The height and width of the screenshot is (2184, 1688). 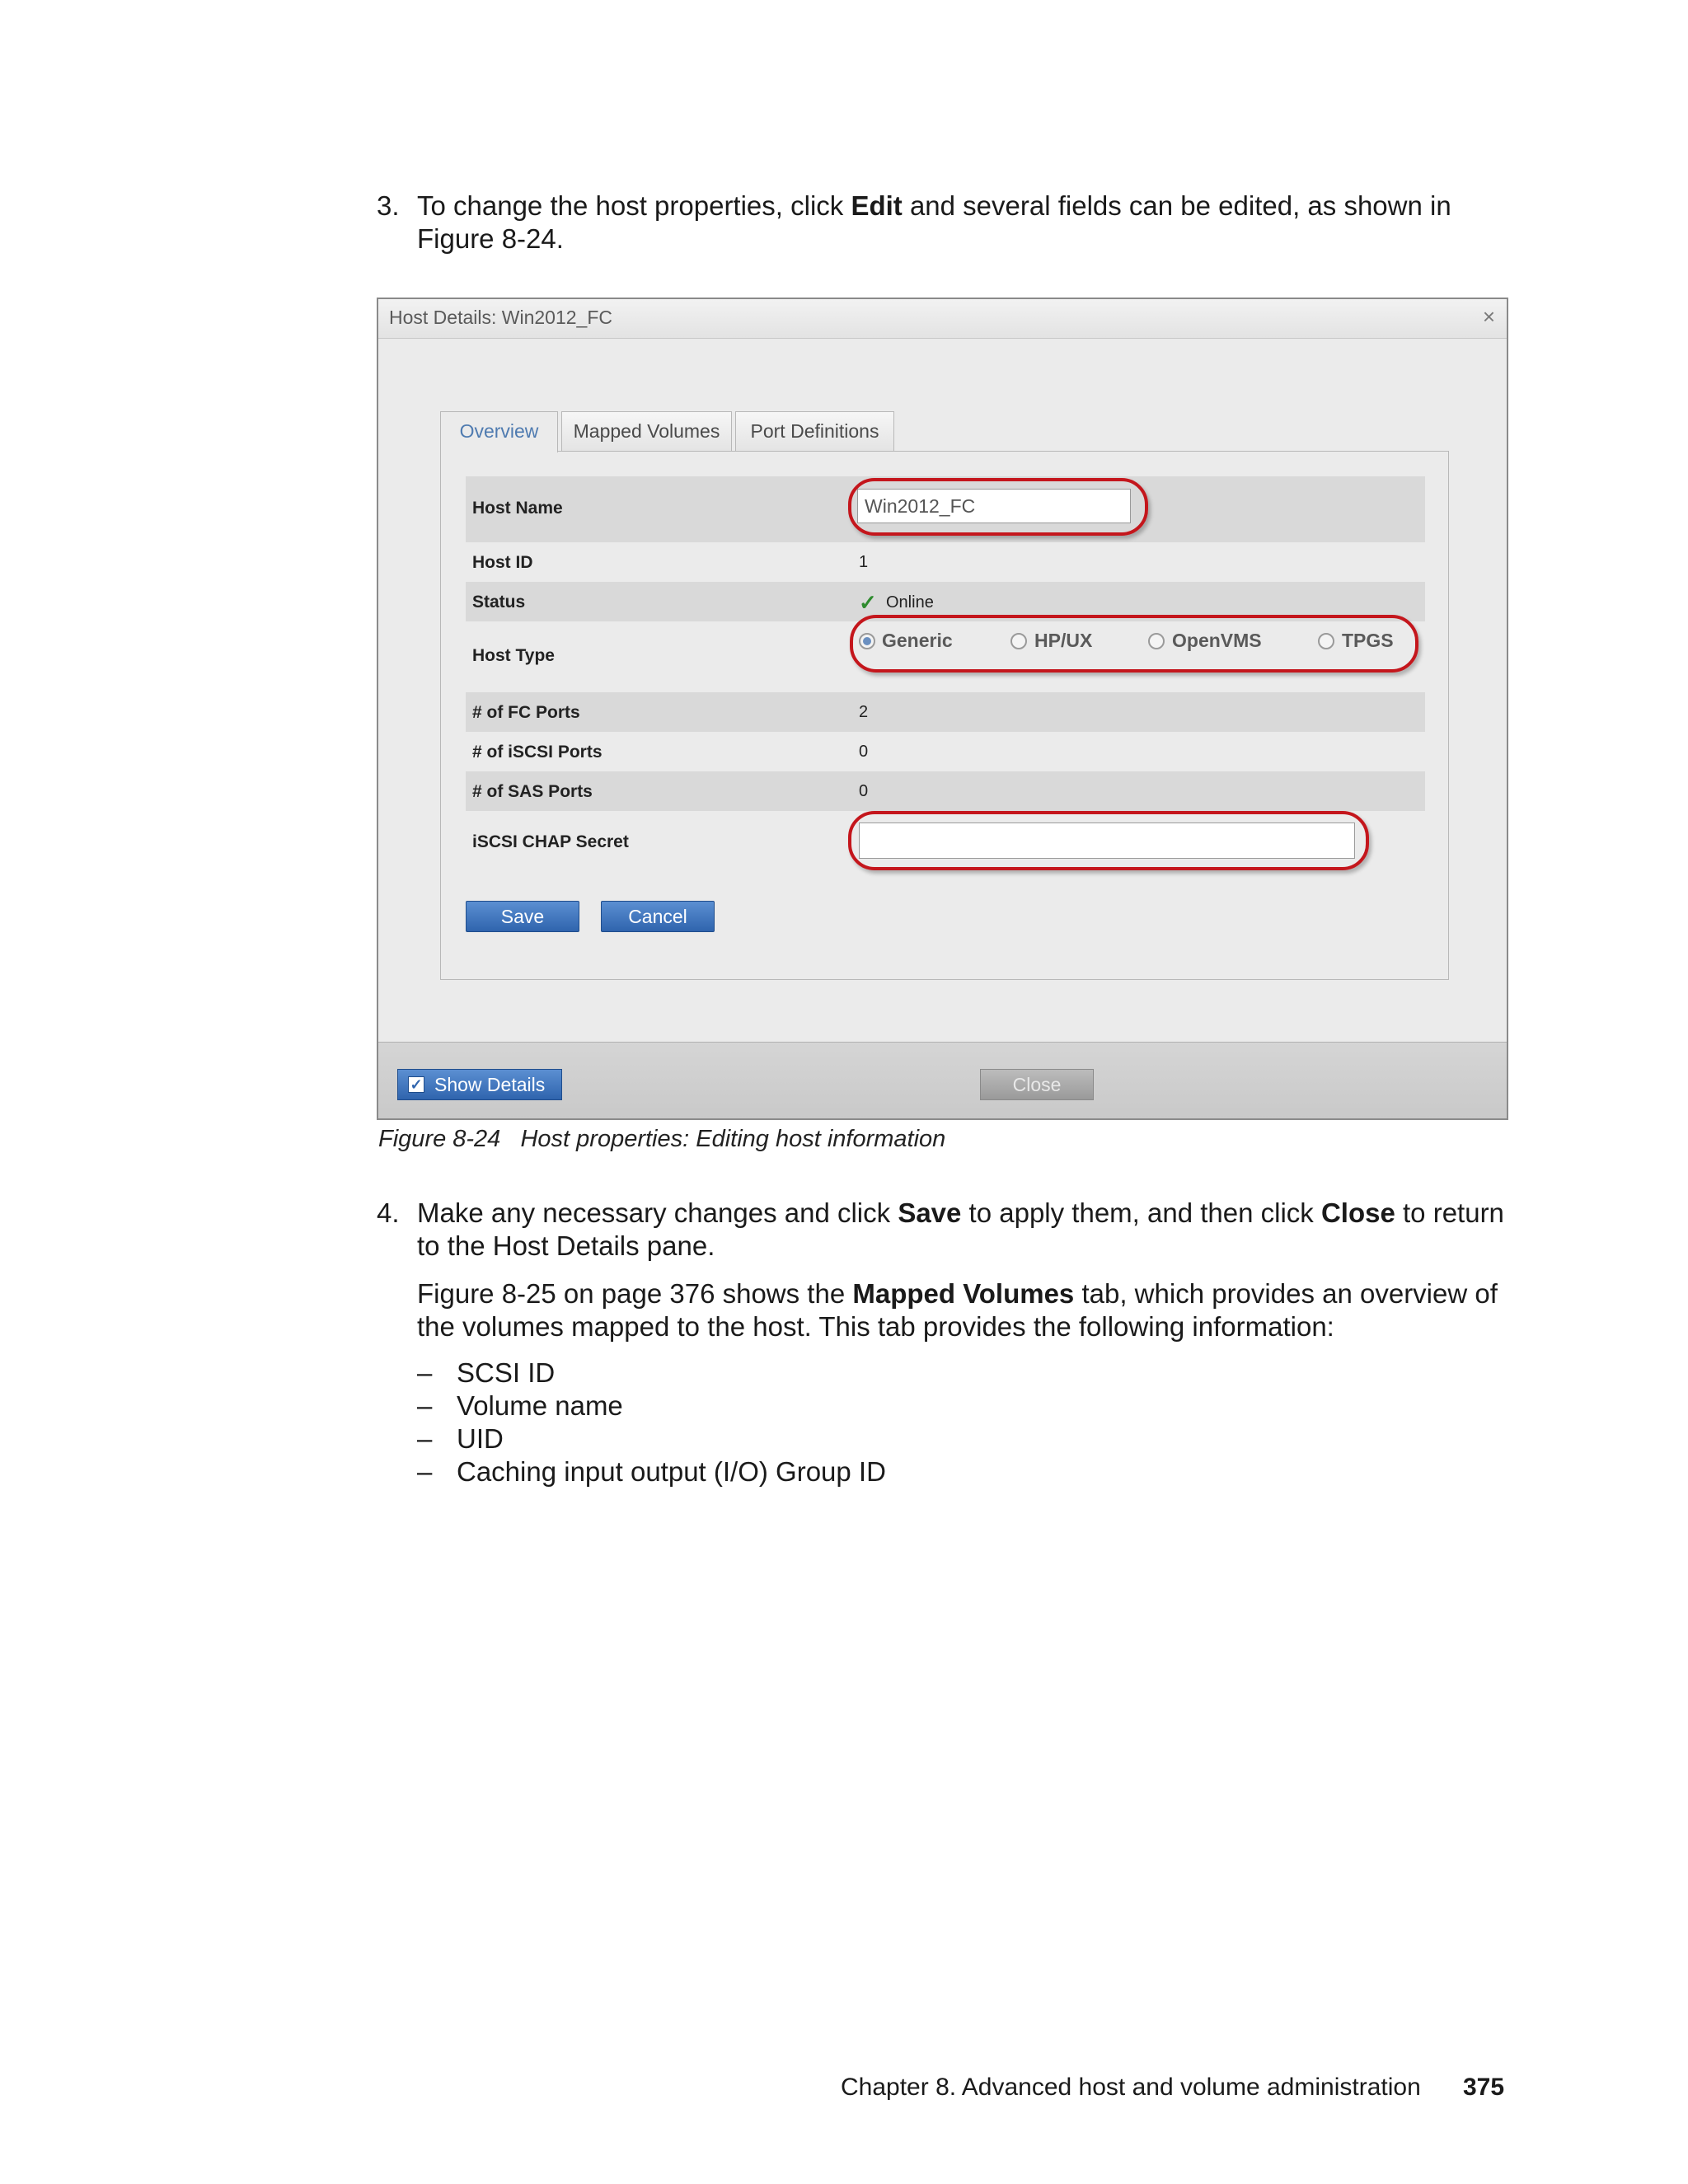 What do you see at coordinates (647, 431) in the screenshot?
I see `tab-mapped-volumes: Mapped Volumes` at bounding box center [647, 431].